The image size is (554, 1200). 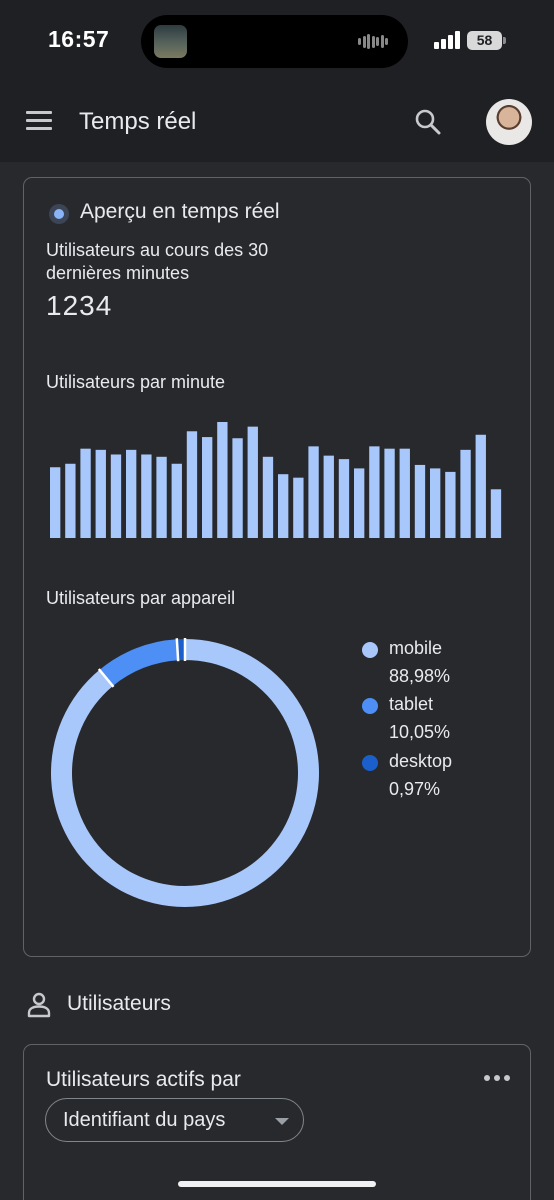 What do you see at coordinates (373, 41) in the screenshot?
I see `audio-wave-icon` at bounding box center [373, 41].